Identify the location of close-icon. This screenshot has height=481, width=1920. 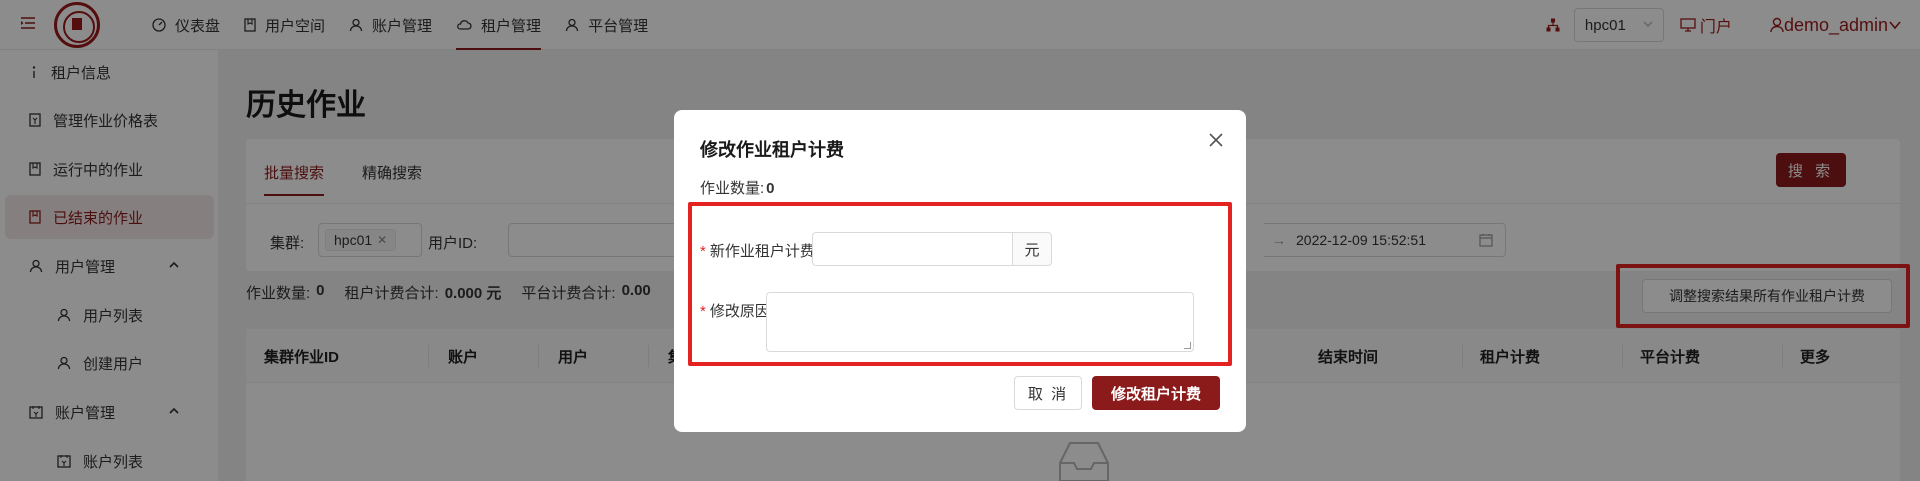
(1216, 140).